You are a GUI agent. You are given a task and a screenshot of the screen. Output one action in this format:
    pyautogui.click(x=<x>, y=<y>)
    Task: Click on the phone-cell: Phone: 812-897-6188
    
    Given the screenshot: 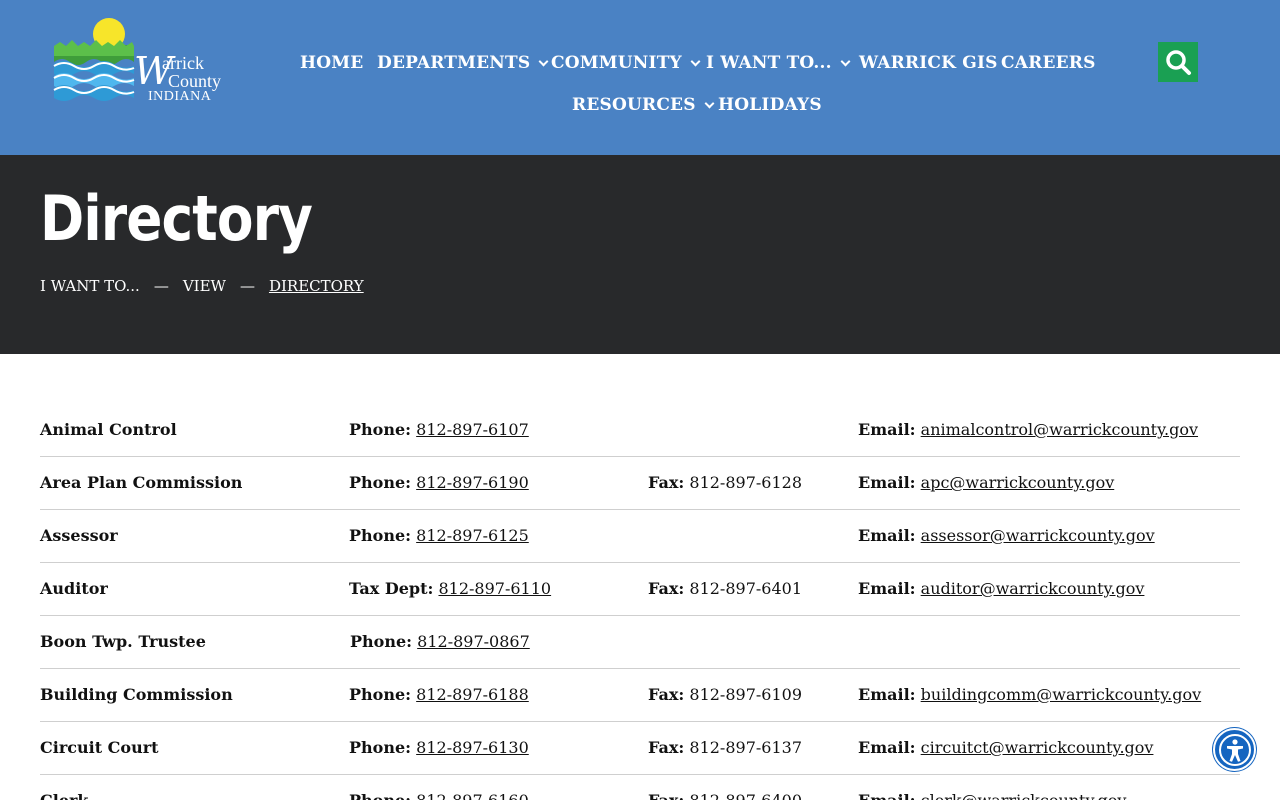 What is the action you would take?
    pyautogui.click(x=439, y=694)
    